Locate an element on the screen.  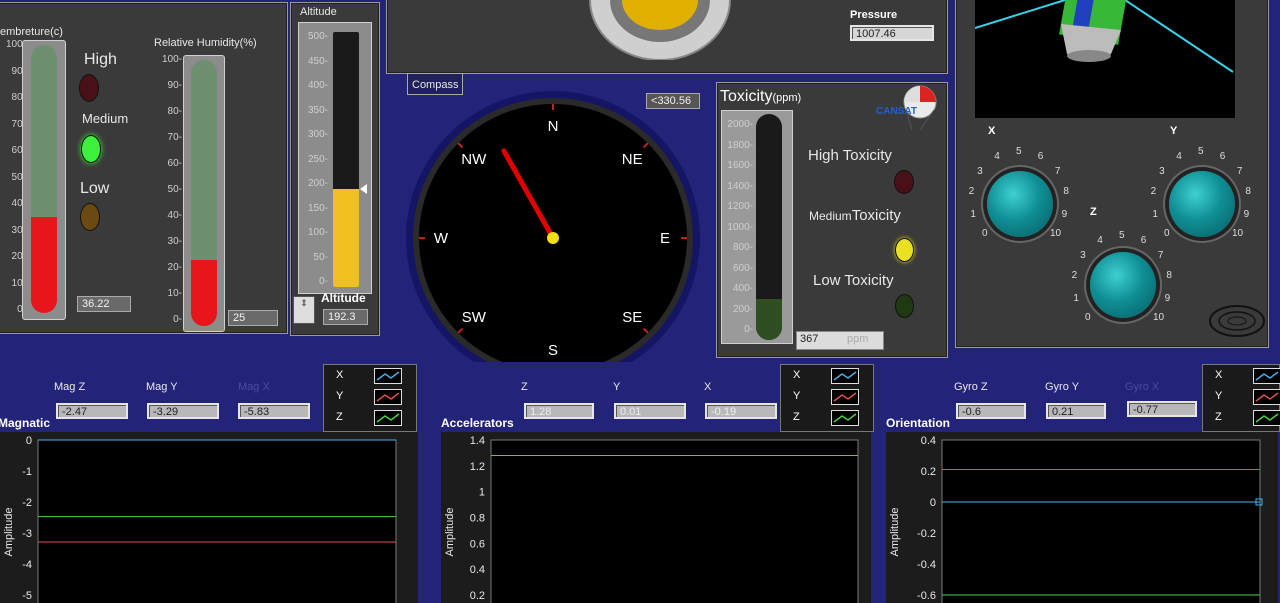
altitude-scale-tick: 350- is located at coordinates (317, 110).